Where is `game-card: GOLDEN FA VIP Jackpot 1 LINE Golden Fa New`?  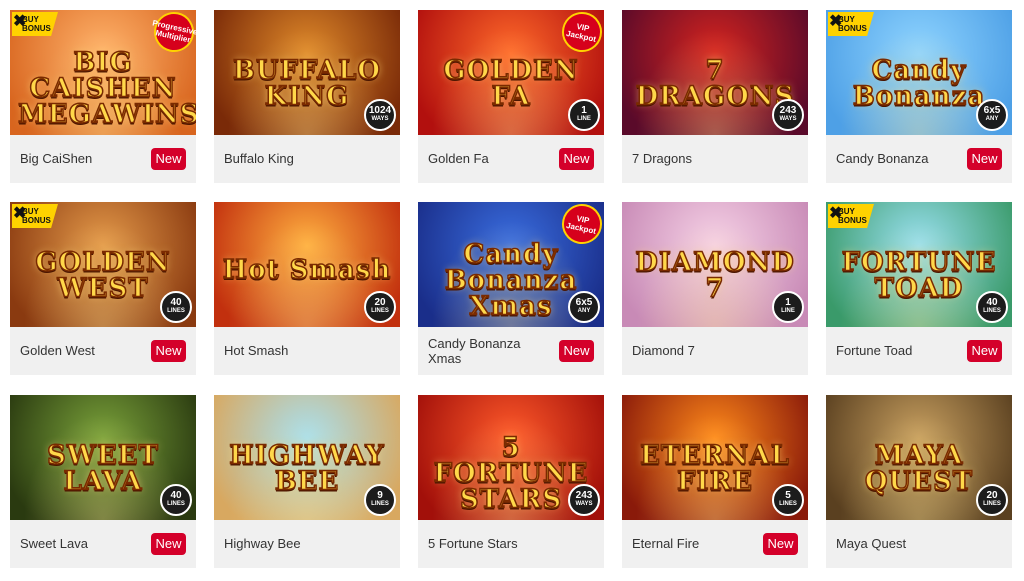
game-card: GOLDEN FA VIP Jackpot 1 LINE Golden Fa New is located at coordinates (511, 96).